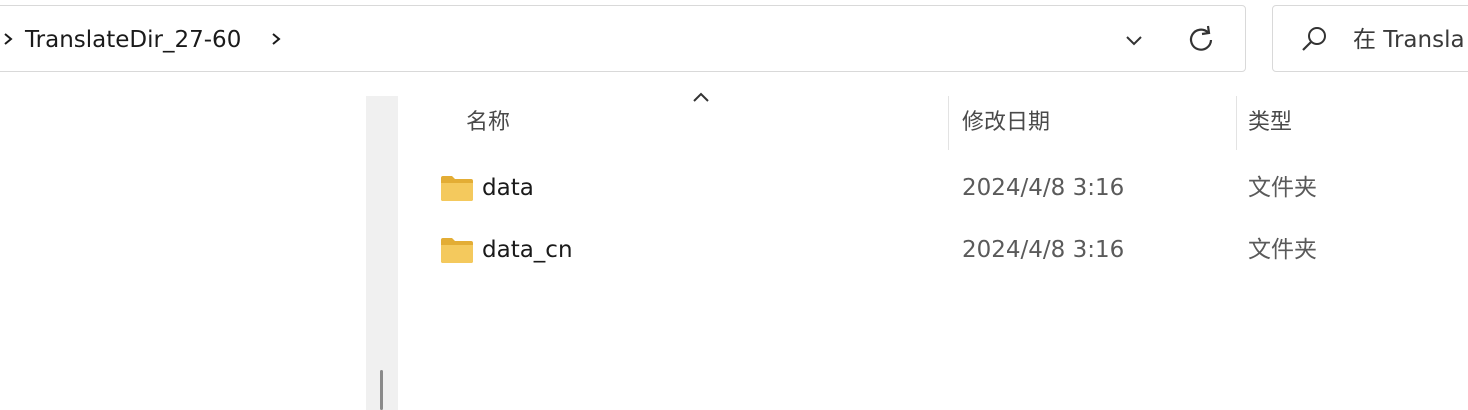  Describe the element at coordinates (935, 188) in the screenshot. I see `file-row-data: data 2024/4/8 3:16 文件夹` at that location.